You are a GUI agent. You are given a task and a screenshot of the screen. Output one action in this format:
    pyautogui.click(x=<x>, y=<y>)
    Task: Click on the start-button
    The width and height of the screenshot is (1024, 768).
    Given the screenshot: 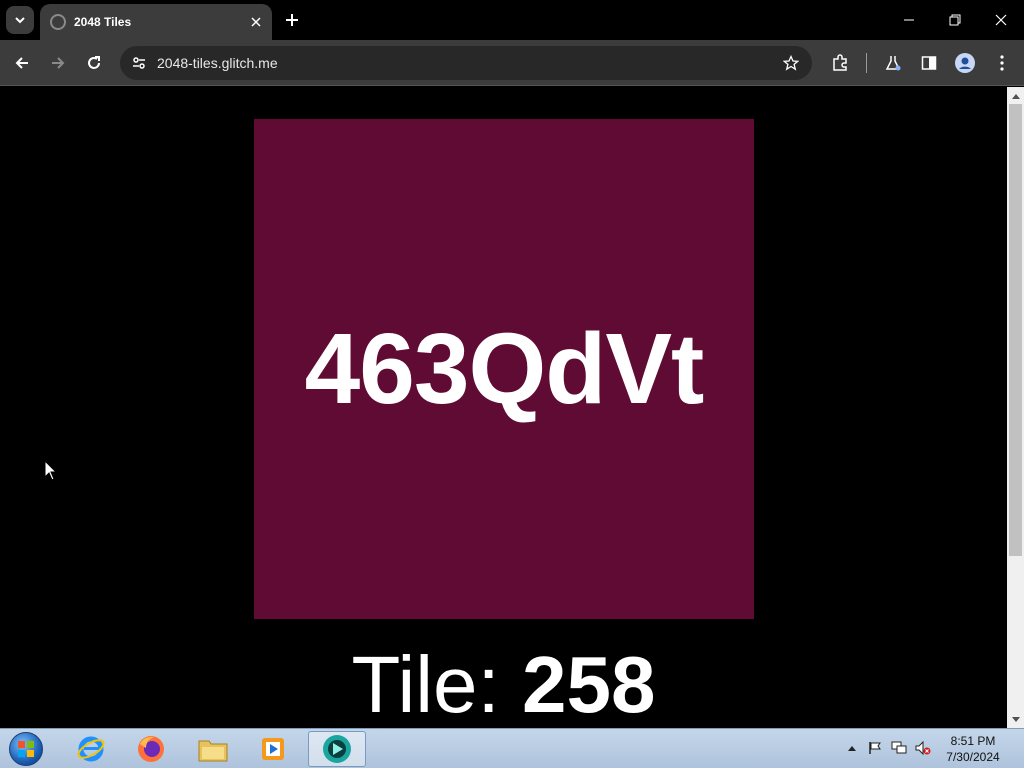 What is the action you would take?
    pyautogui.click(x=26, y=749)
    